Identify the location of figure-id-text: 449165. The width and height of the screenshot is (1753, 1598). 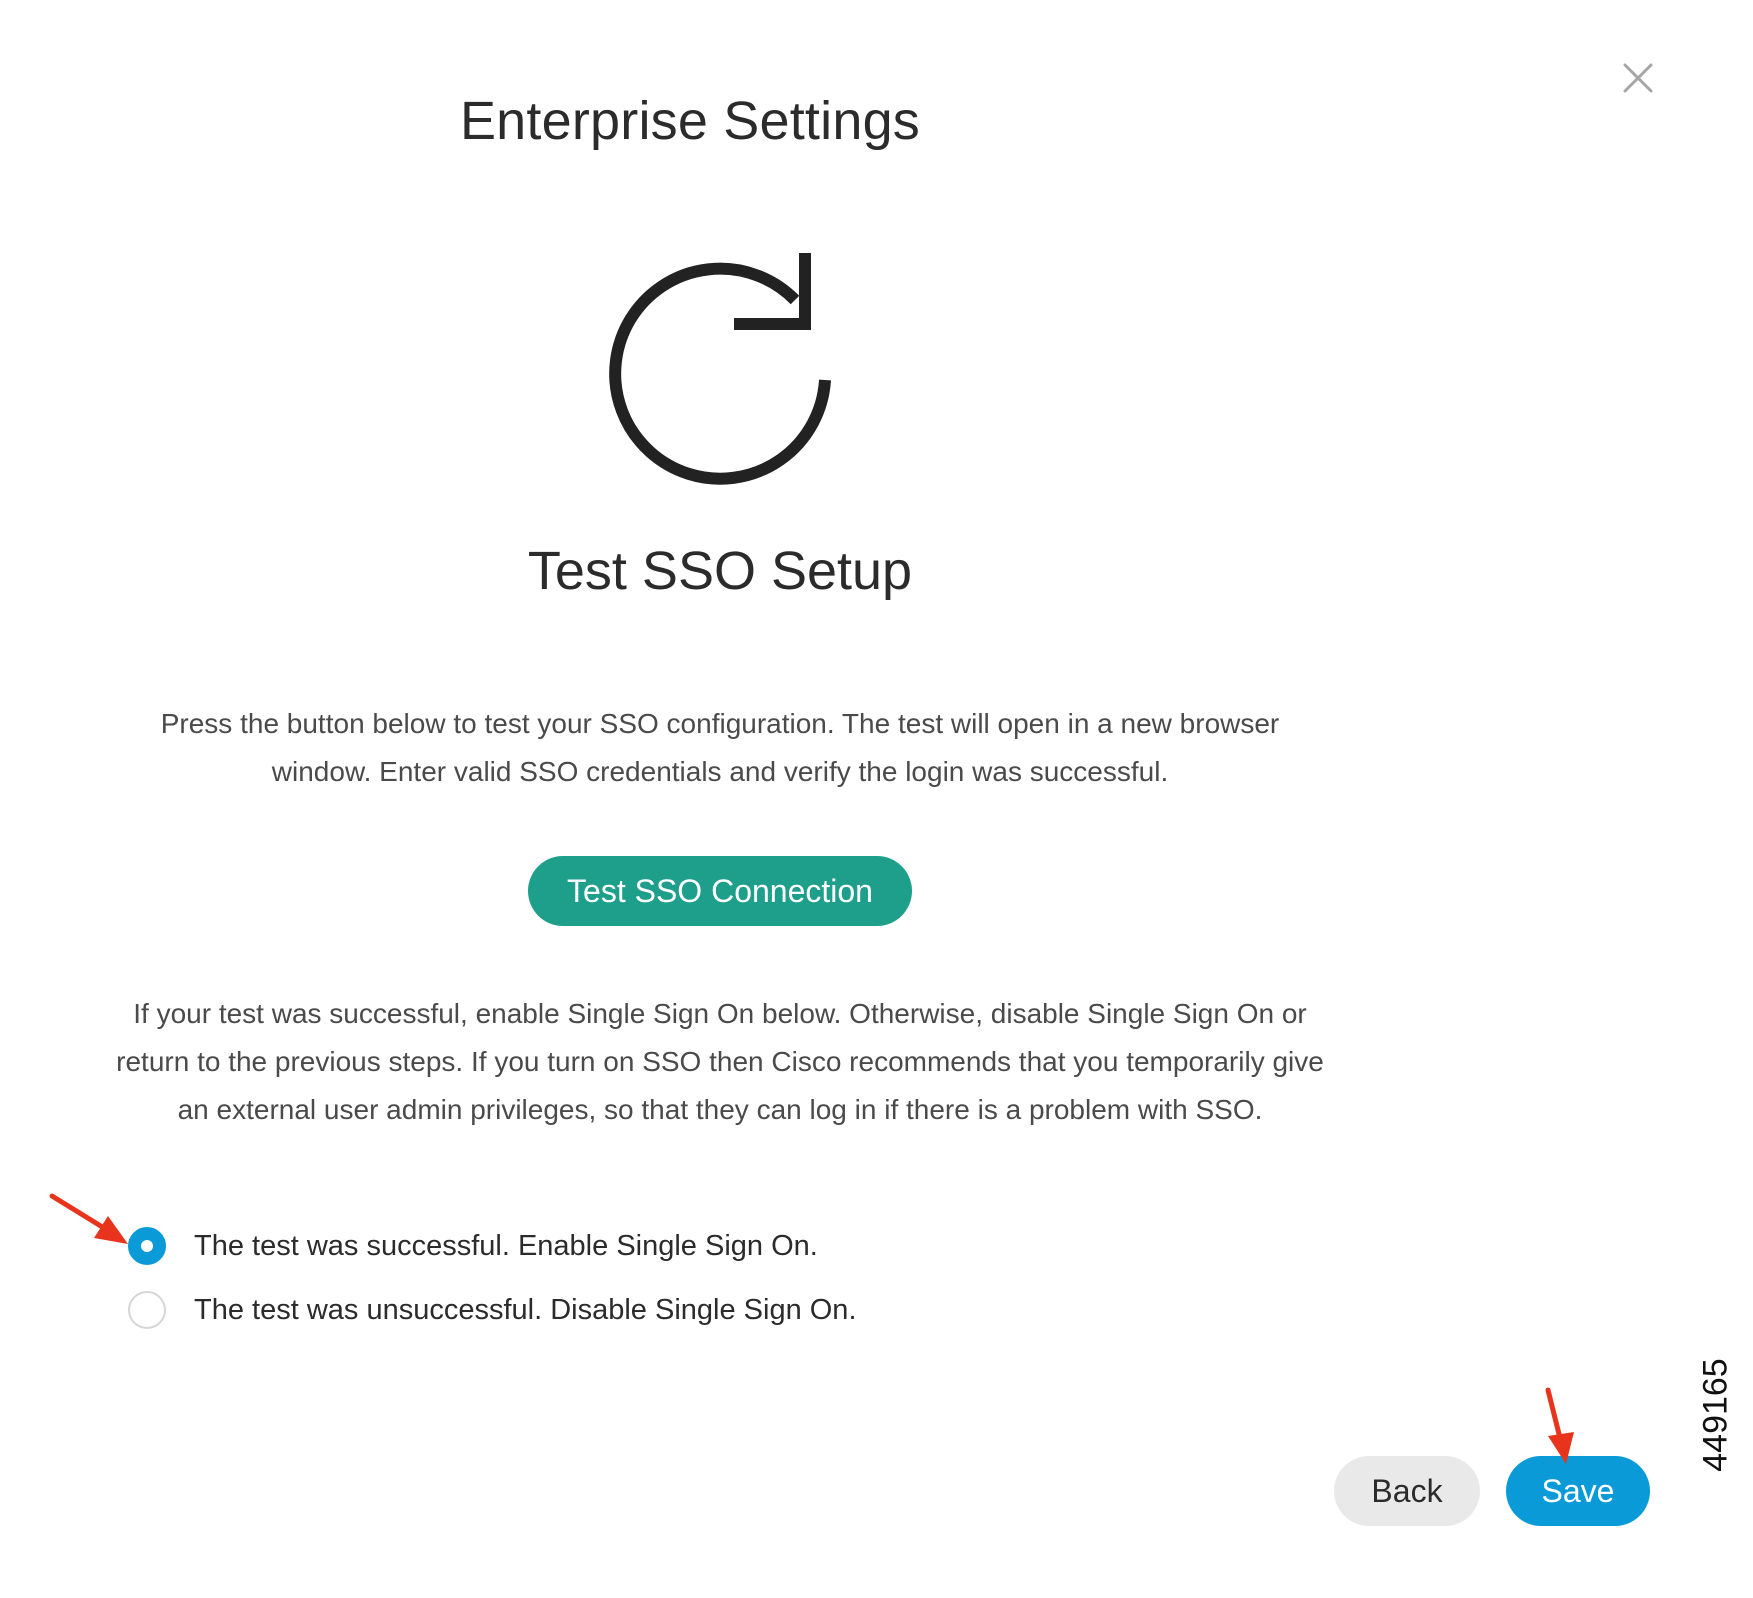
(1715, 1415).